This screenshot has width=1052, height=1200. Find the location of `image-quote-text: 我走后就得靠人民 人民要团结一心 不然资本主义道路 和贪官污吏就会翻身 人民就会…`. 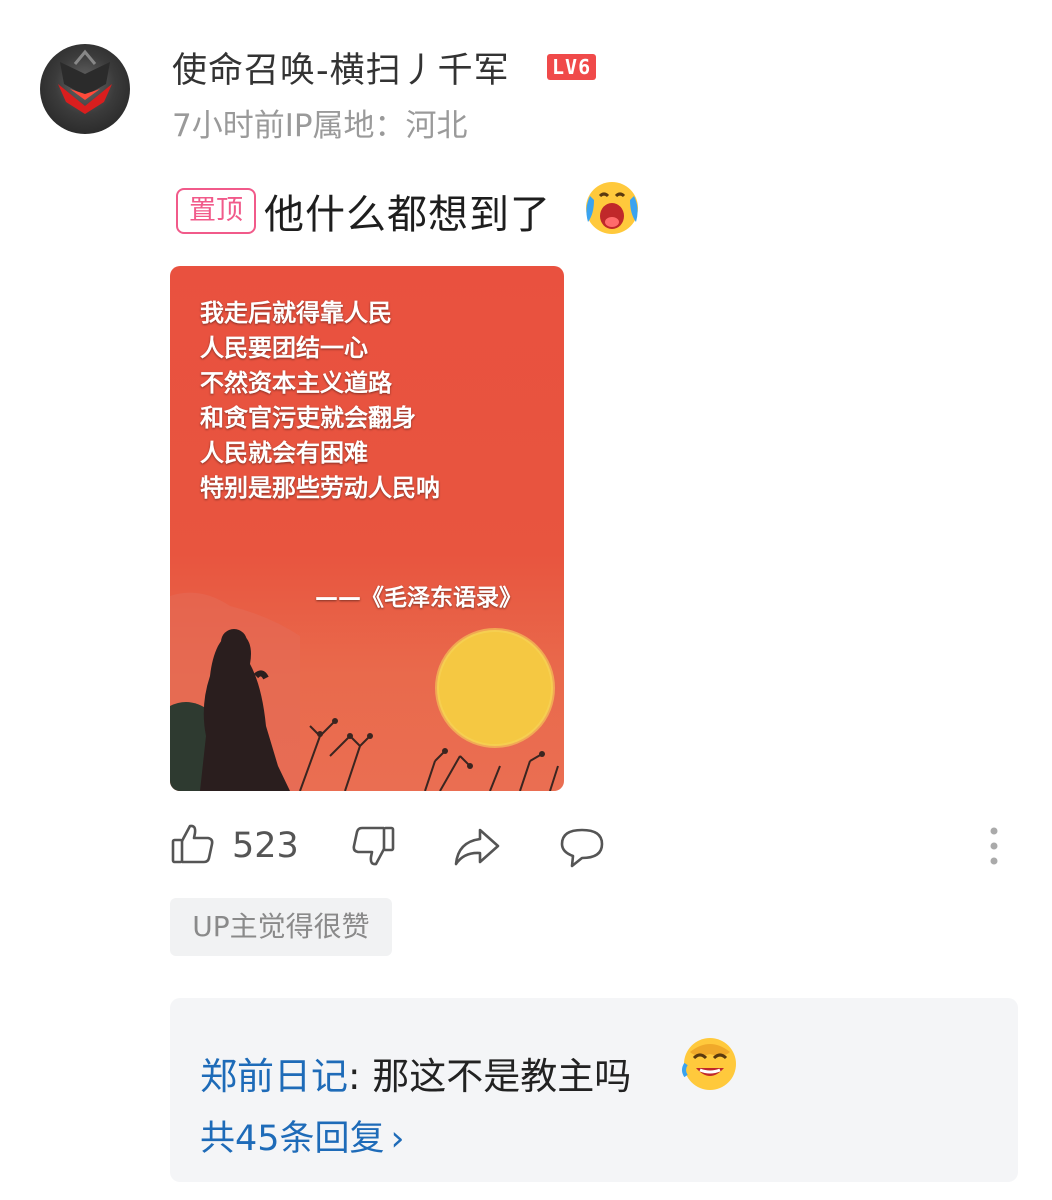

image-quote-text: 我走后就得靠人民 人民要团结一心 不然资本主义道路 和贪官污吏就会翻身 人民就会… is located at coordinates (320, 401).